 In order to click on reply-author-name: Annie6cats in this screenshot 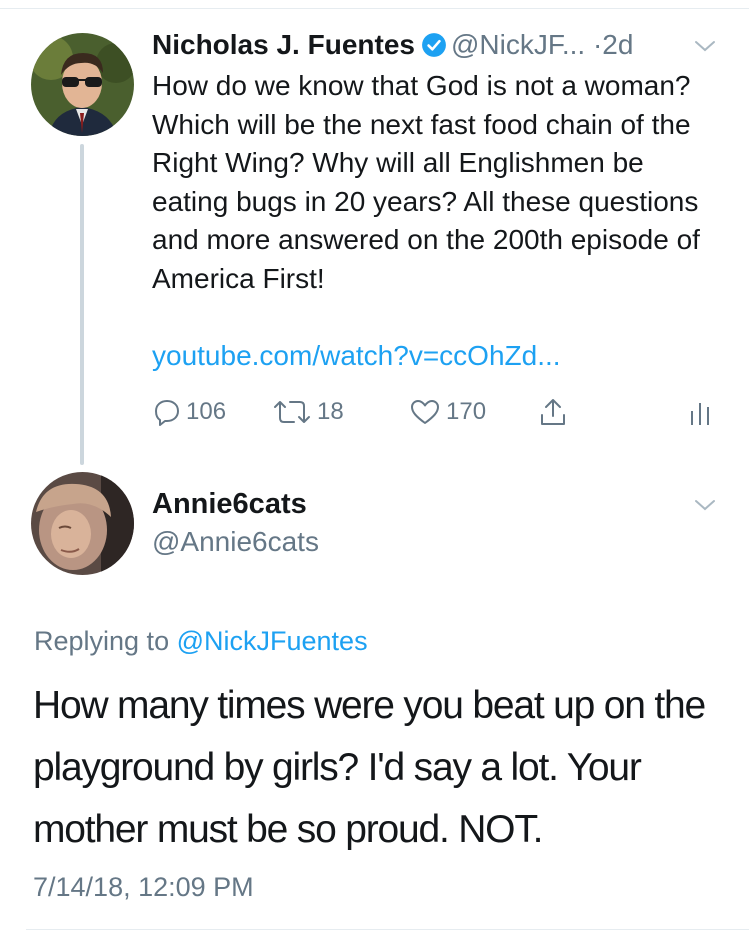, I will do `click(229, 504)`.